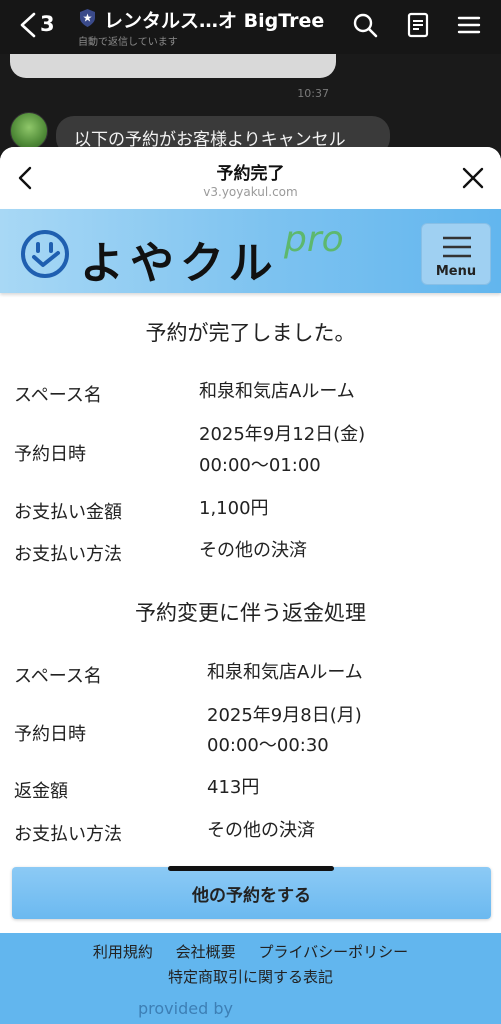  Describe the element at coordinates (250, 192) in the screenshot. I see `page-url: v3.yoyakul.com` at that location.